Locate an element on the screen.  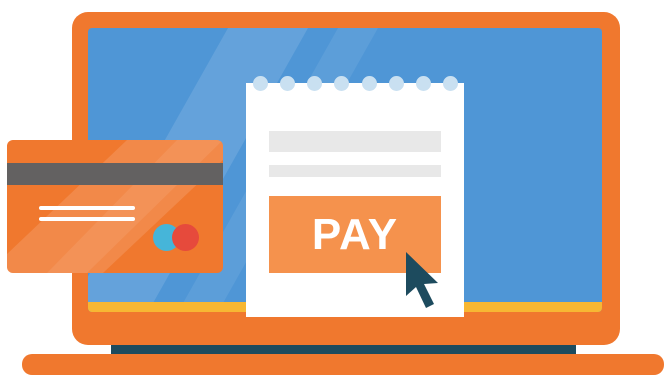
card-network-logo-icon is located at coordinates (177, 238).